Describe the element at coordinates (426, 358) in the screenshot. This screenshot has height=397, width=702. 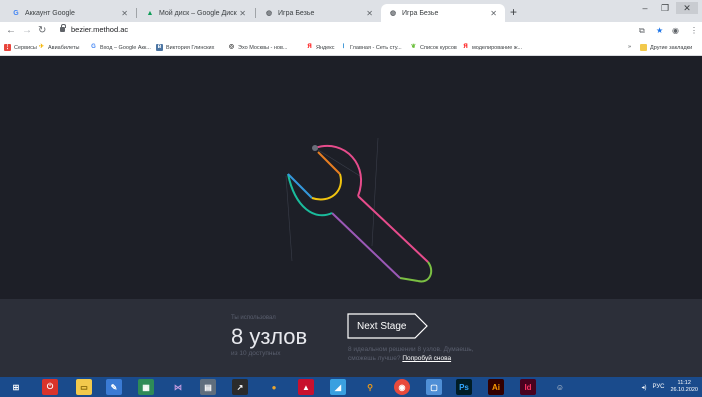
I see `retry-link: Попробуй снова` at that location.